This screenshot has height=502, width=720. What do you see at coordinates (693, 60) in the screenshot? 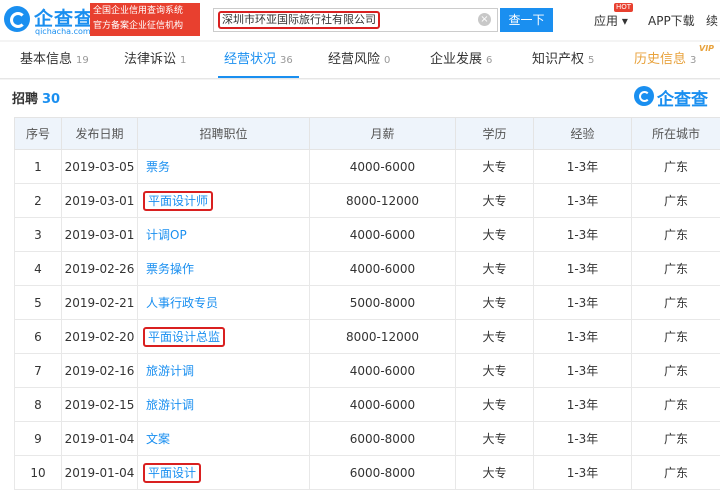
I see `tab-count: 3` at bounding box center [693, 60].